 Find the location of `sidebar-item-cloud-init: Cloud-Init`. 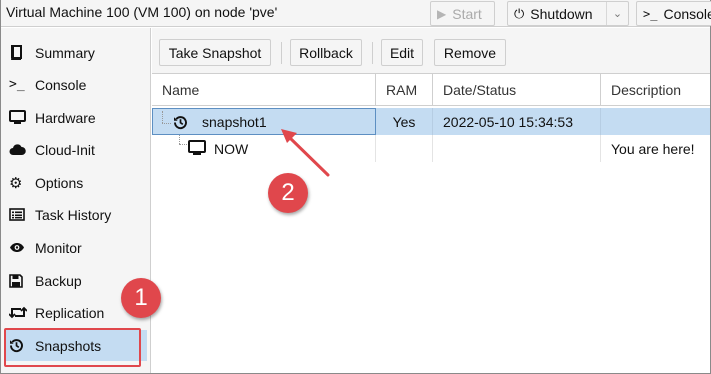

sidebar-item-cloud-init: Cloud-Init is located at coordinates (75, 149).